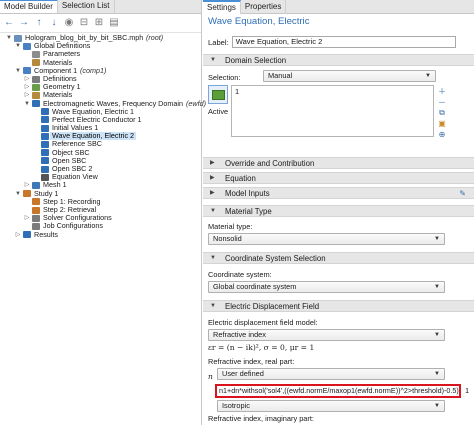 The width and height of the screenshot is (474, 425). Describe the element at coordinates (338, 306) in the screenshot. I see `section-electric-displacement: ▼ Electric Displacement Field` at that location.